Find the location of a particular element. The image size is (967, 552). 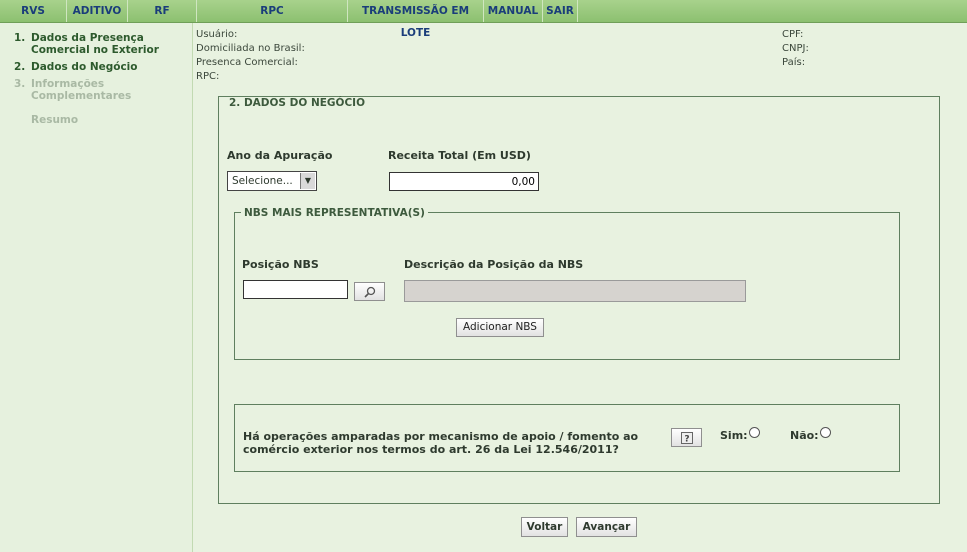

adicionar-nbs-button: Adicionar NBS is located at coordinates (500, 327).